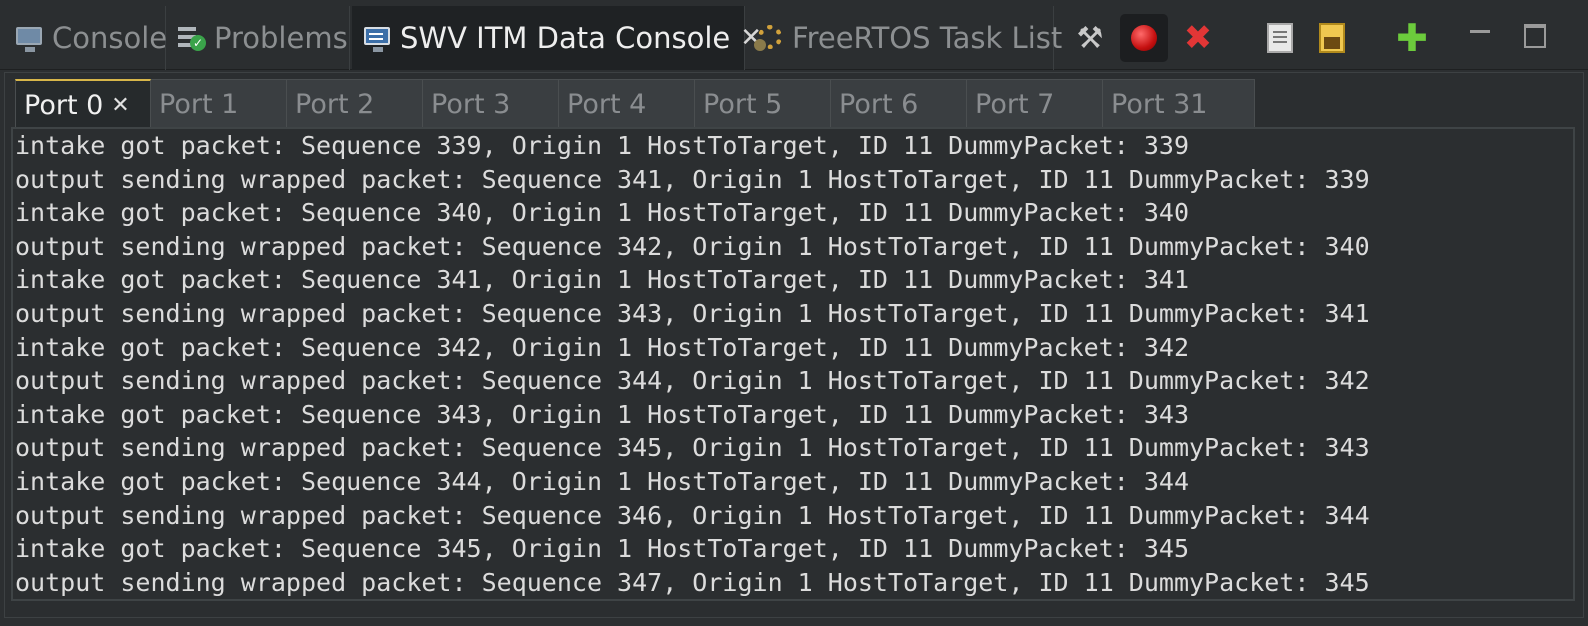 Image resolution: width=1588 pixels, height=626 pixels. I want to click on tab-swv-label: SWV ITM Data Console, so click(565, 38).